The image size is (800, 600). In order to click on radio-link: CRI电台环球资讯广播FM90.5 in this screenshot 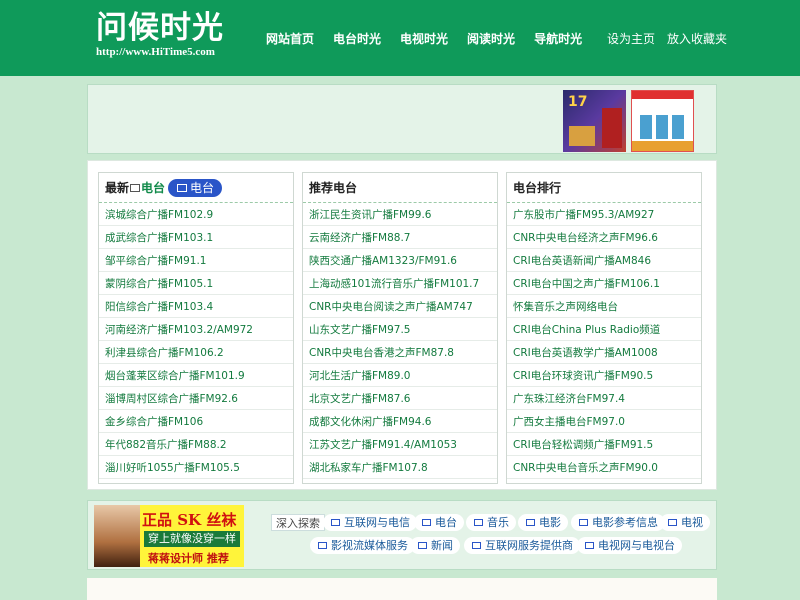, I will do `click(583, 376)`.